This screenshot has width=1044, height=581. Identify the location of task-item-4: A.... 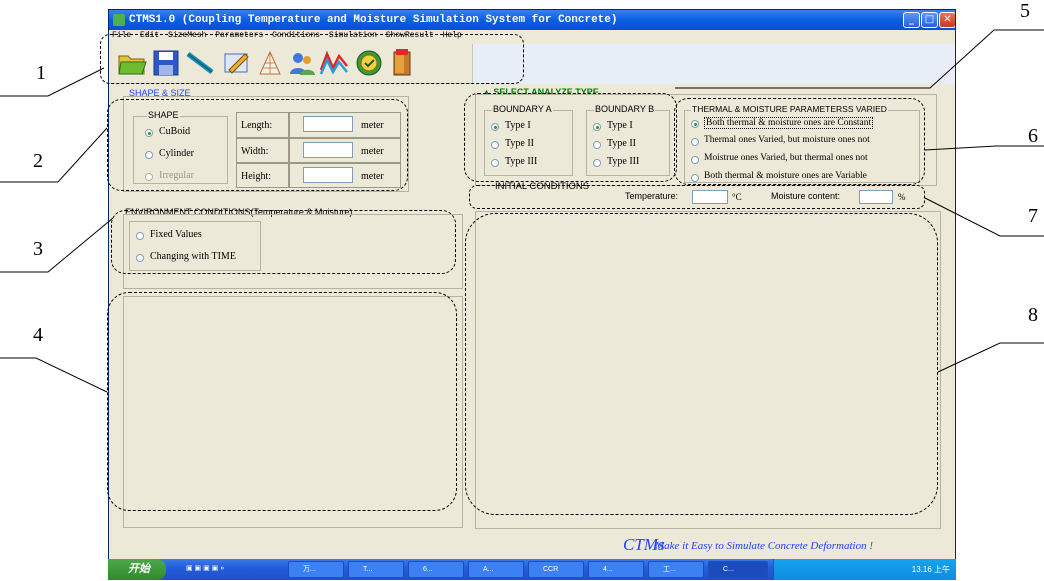
(496, 569).